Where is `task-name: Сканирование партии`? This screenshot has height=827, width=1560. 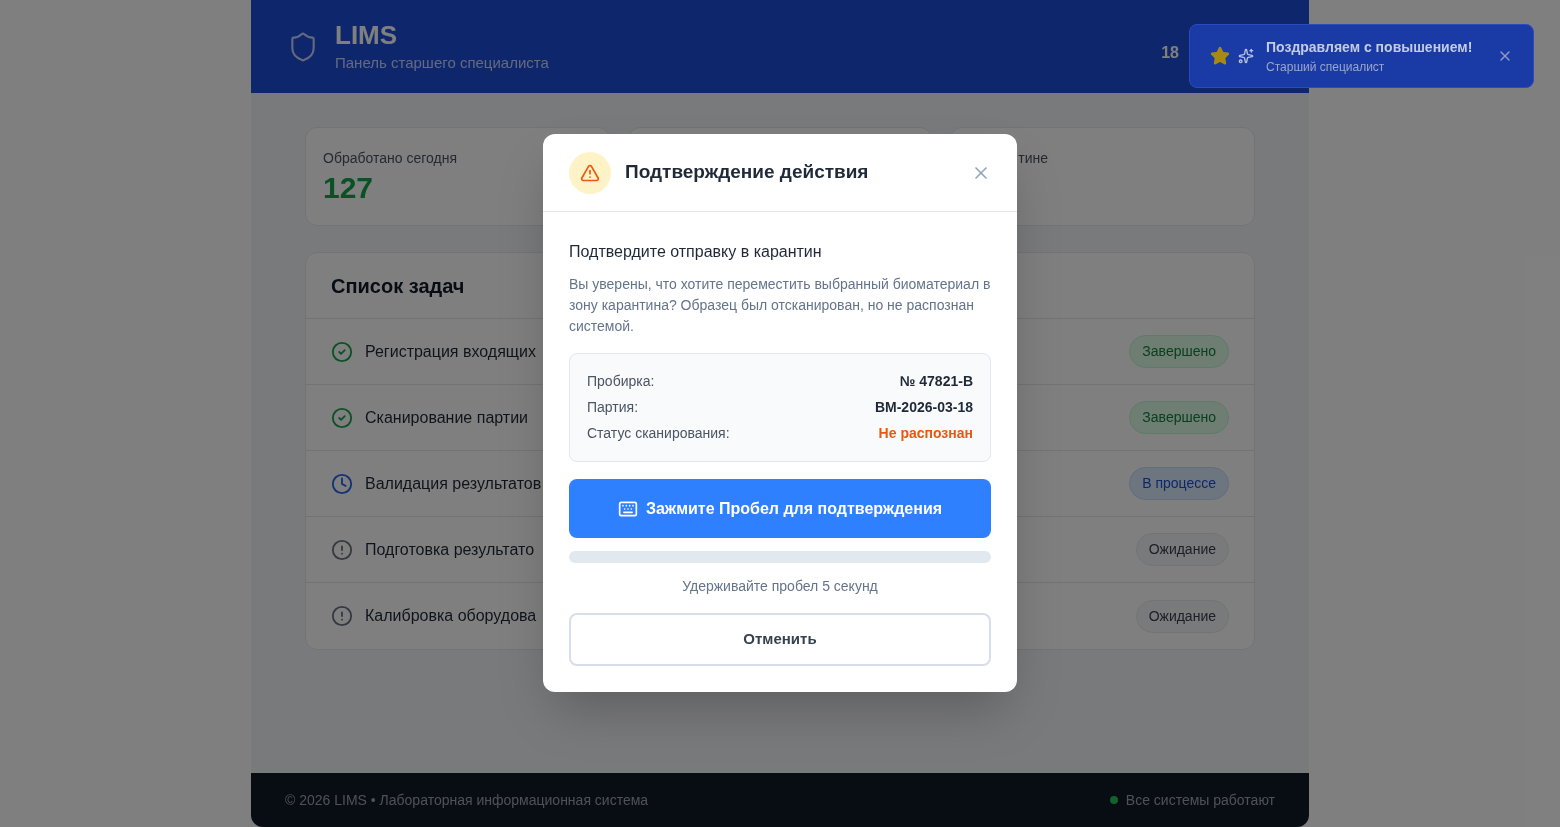
task-name: Сканирование партии is located at coordinates (447, 417).